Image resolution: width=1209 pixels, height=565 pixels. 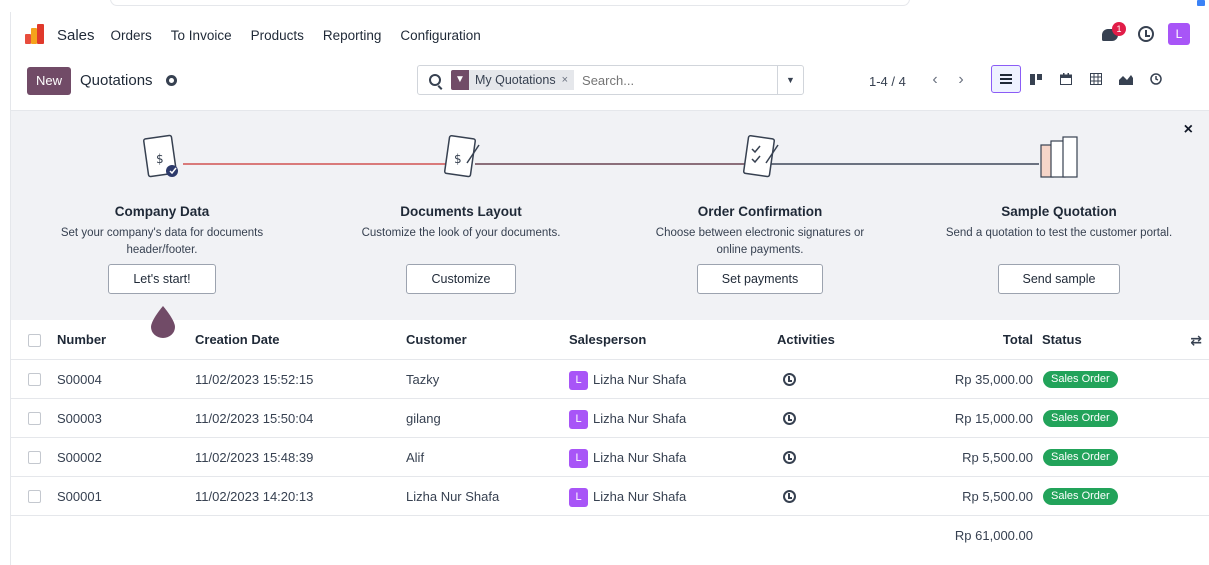 What do you see at coordinates (1066, 79) in the screenshot?
I see `calendar-view-icon` at bounding box center [1066, 79].